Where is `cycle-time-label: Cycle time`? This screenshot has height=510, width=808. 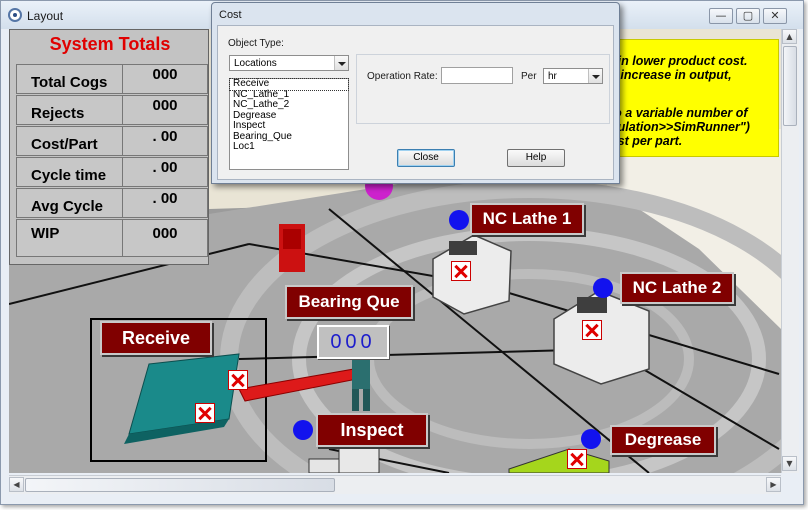
cycle-time-label: Cycle time is located at coordinates (69, 172).